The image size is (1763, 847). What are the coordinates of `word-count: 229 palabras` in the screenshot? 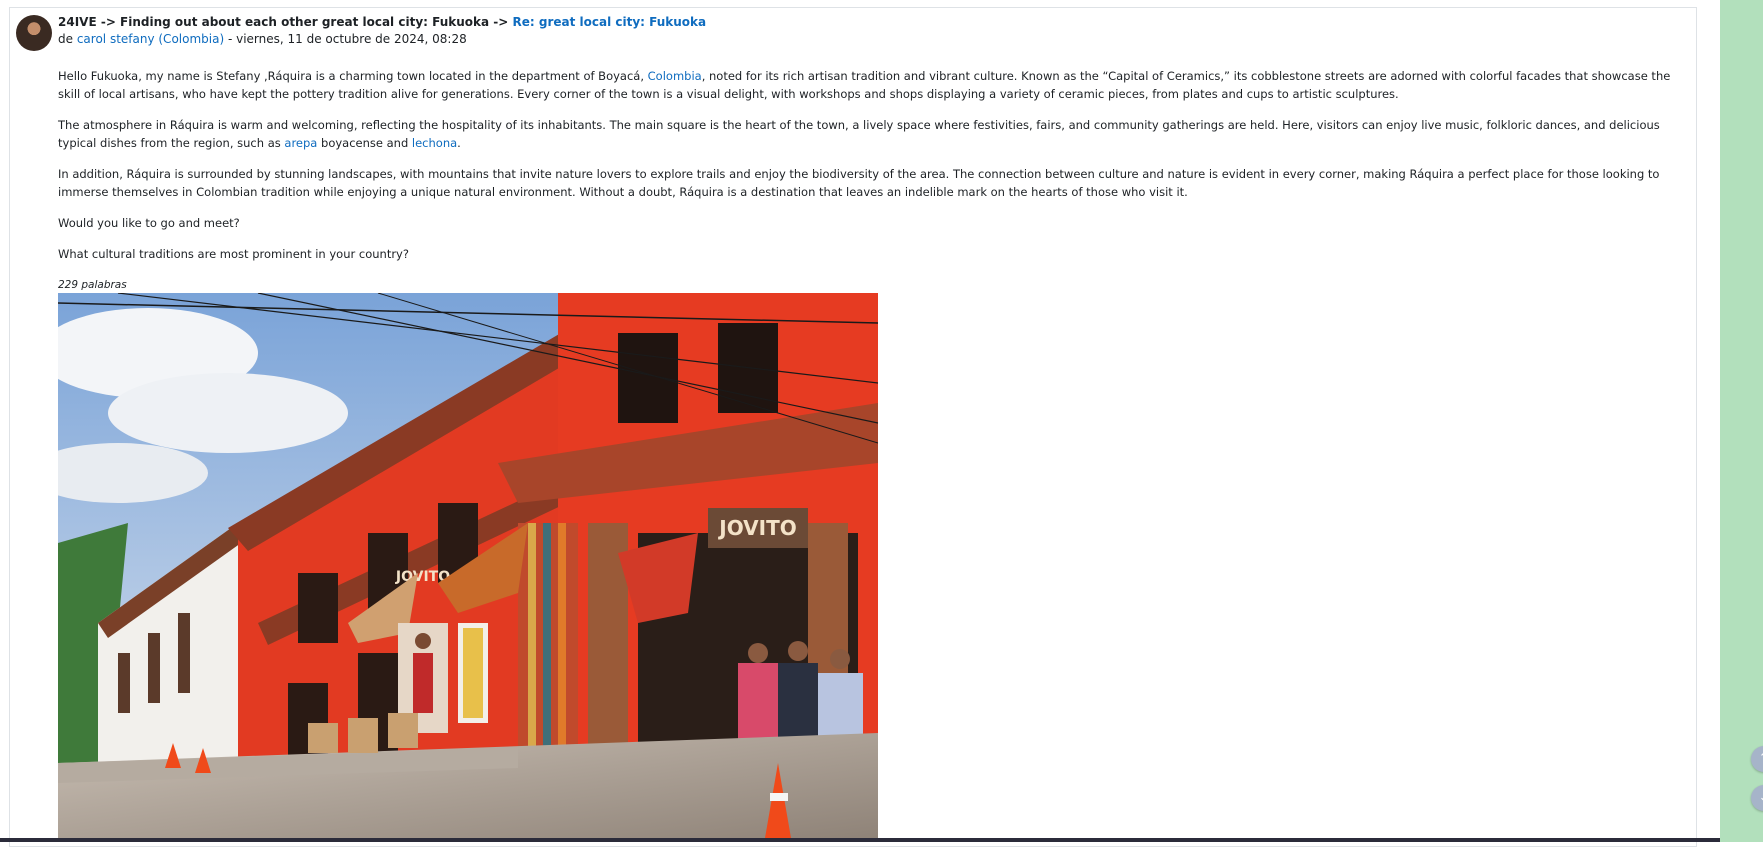 It's located at (92, 285).